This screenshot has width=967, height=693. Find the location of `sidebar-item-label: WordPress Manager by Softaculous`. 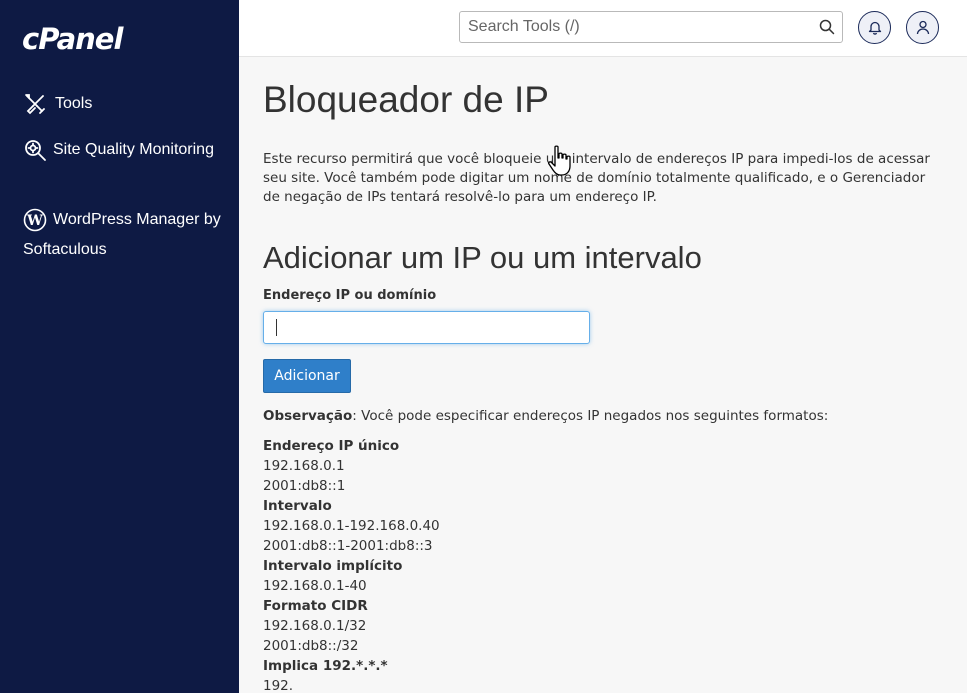

sidebar-item-label: WordPress Manager by Softaculous is located at coordinates (122, 234).